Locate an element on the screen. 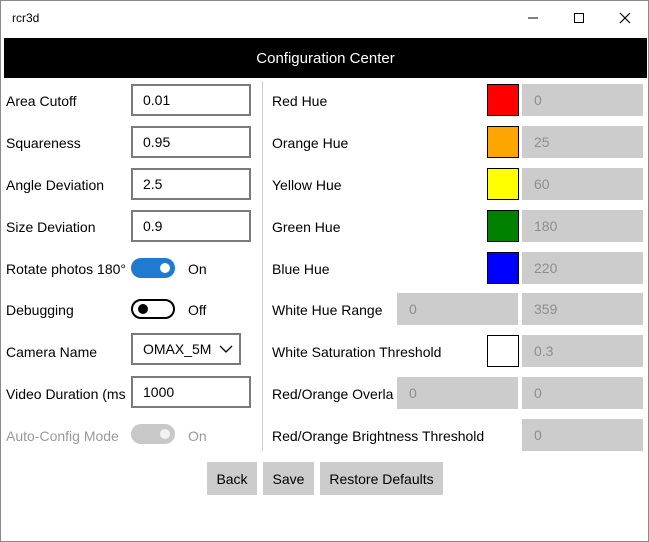 Image resolution: width=649 pixels, height=542 pixels. window-title: rcr3d is located at coordinates (26, 18).